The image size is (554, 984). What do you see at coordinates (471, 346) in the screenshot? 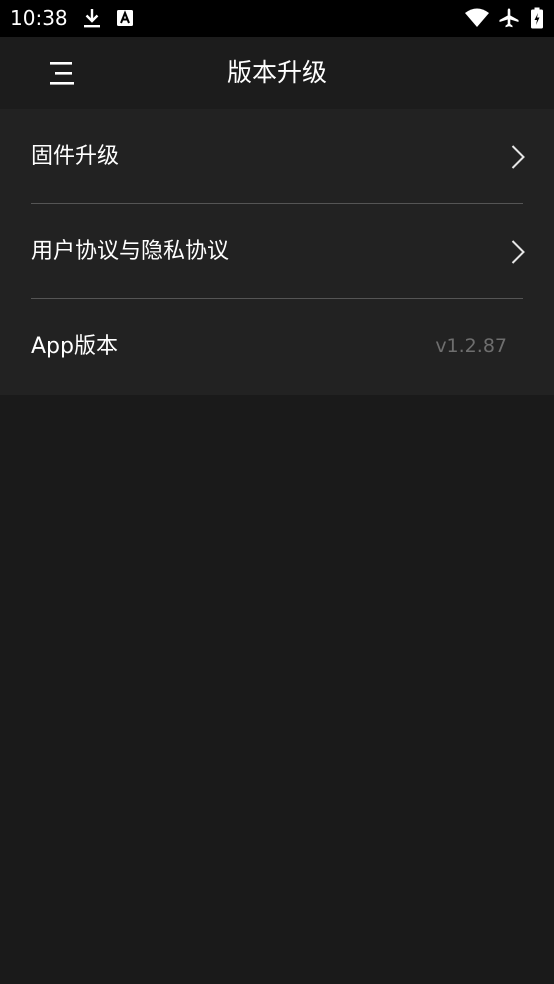
I see `app-version-value: v1.2.87` at bounding box center [471, 346].